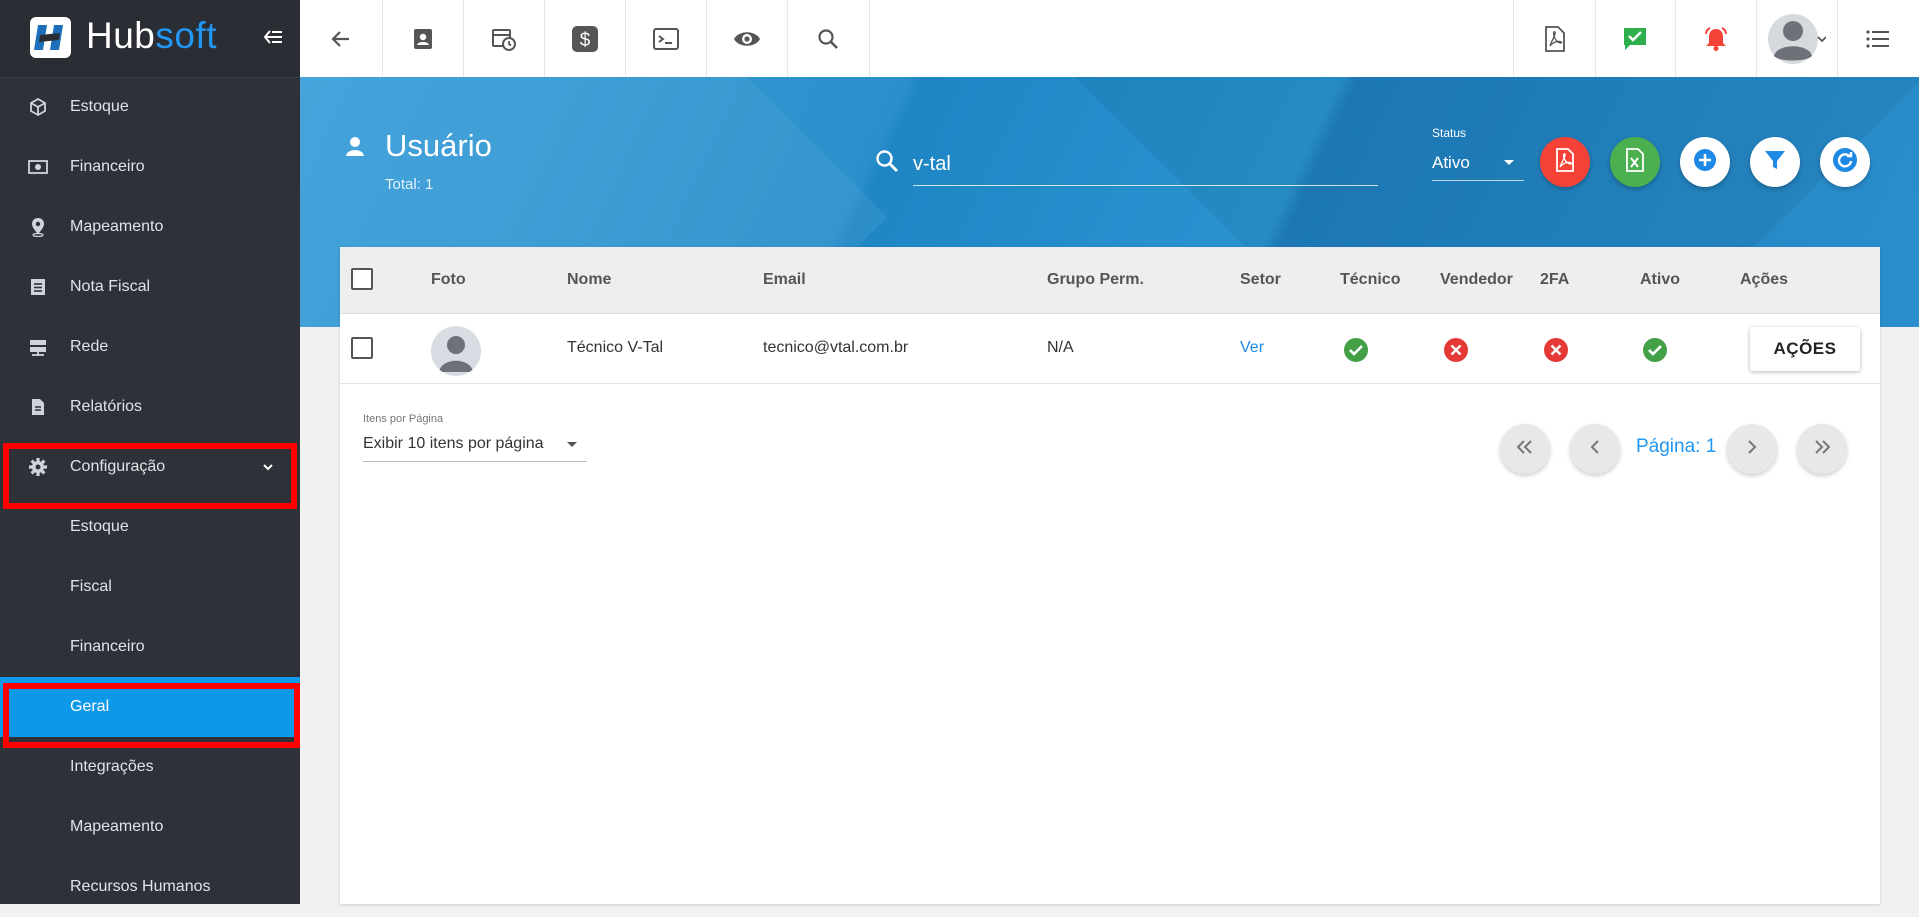 This screenshot has height=917, width=1919. What do you see at coordinates (117, 226) in the screenshot?
I see `sidebar-item-label: Mapeamento` at bounding box center [117, 226].